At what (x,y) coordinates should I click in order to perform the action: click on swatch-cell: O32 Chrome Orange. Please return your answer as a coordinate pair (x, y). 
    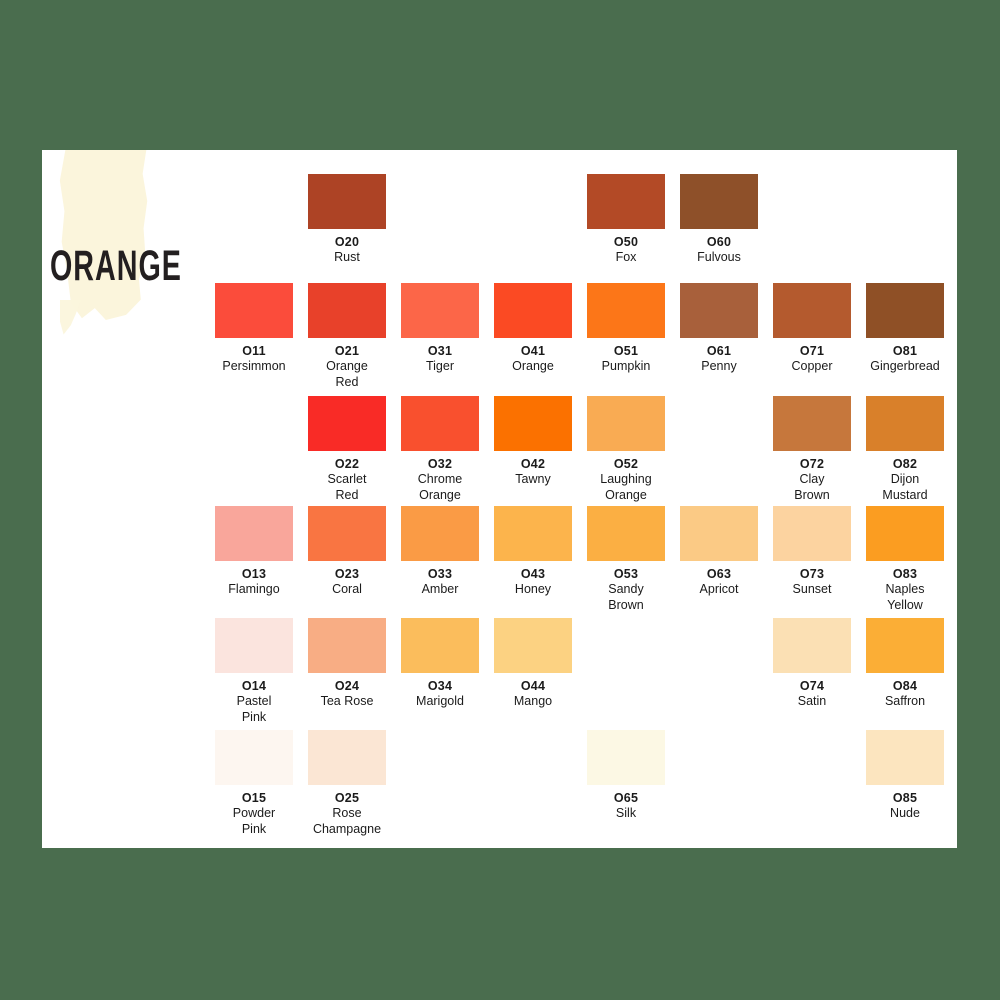
    Looking at the image, I should click on (440, 449).